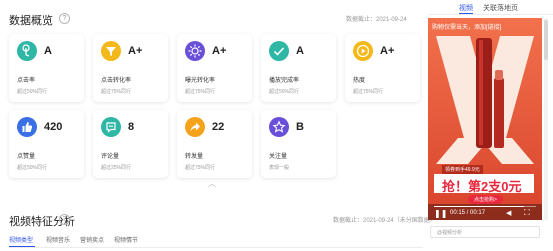 The width and height of the screenshot is (553, 251). I want to click on metric-card-follows: B 关注量 表现一般, so click(298, 144).